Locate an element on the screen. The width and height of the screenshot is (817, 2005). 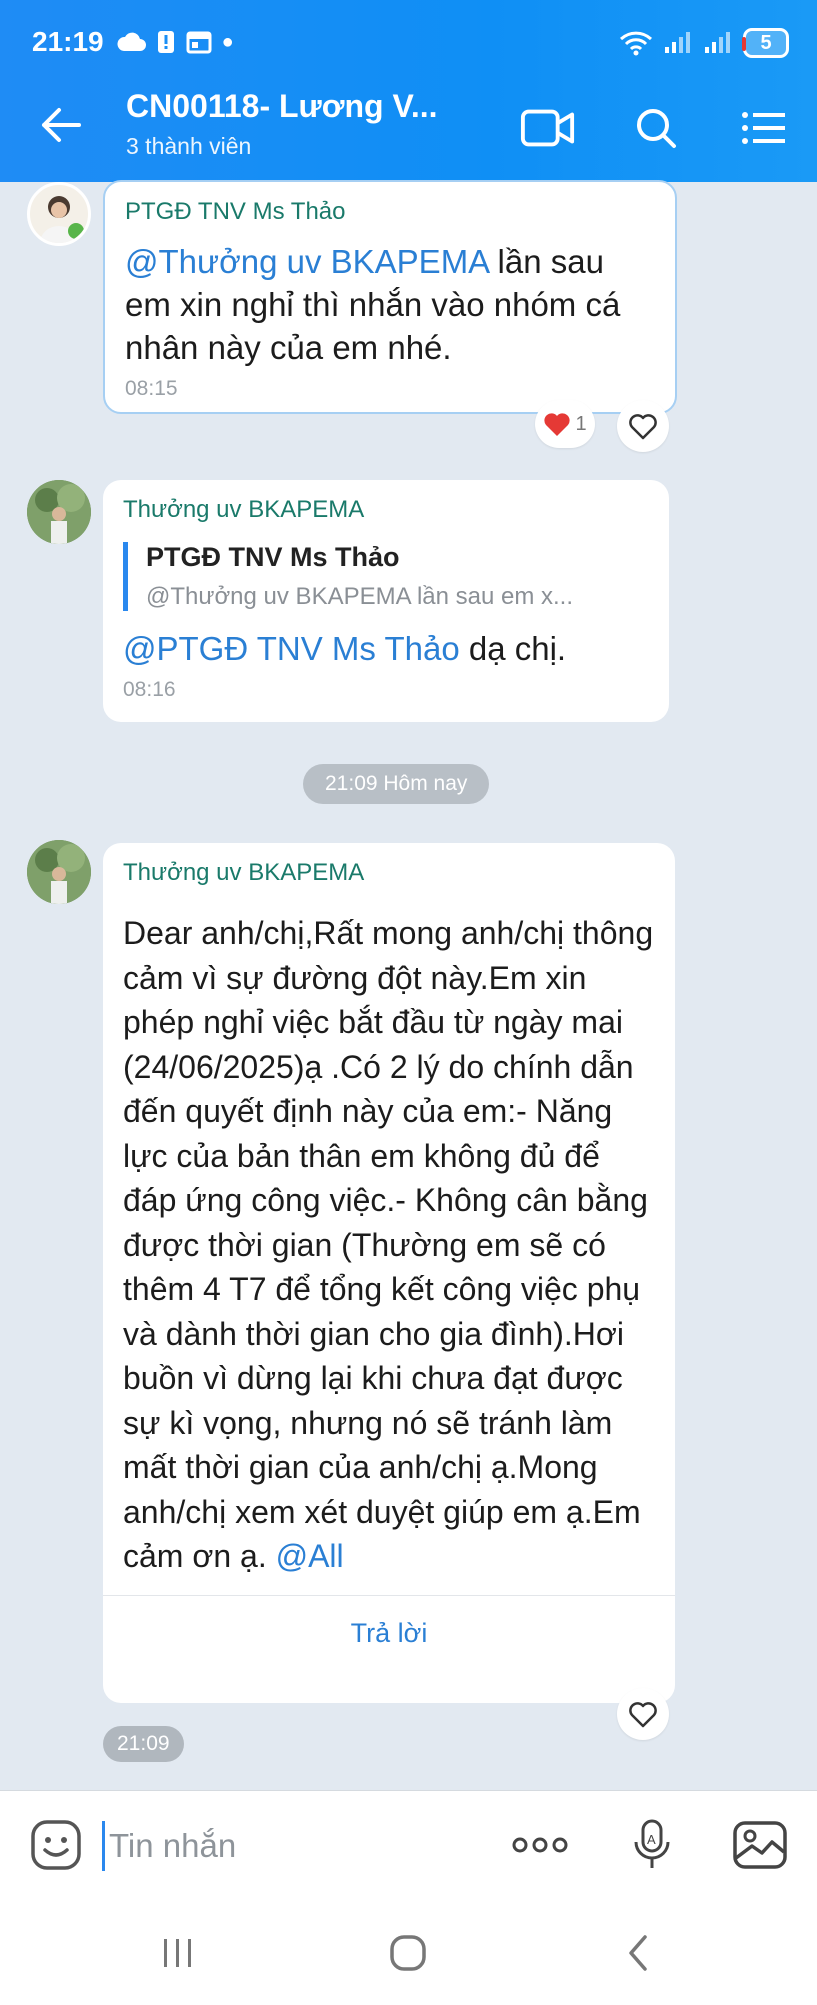
menu-icon is located at coordinates (763, 128).